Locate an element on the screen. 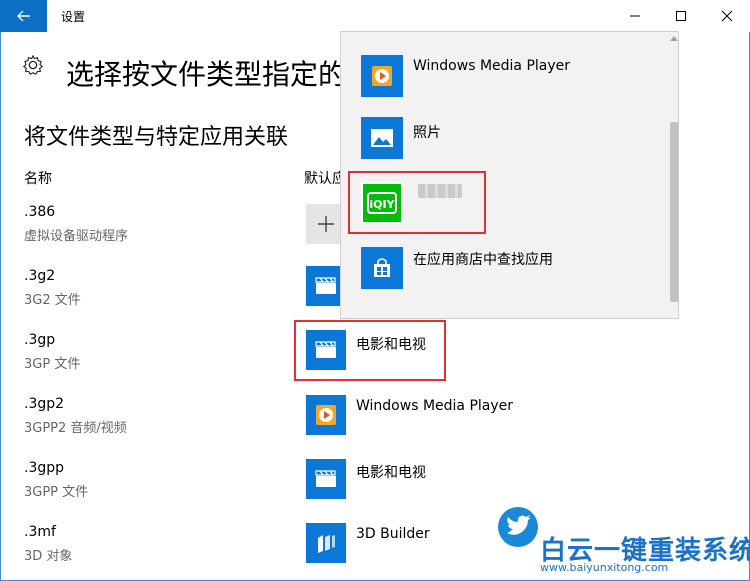 The image size is (750, 581). close-button is located at coordinates (727, 16).